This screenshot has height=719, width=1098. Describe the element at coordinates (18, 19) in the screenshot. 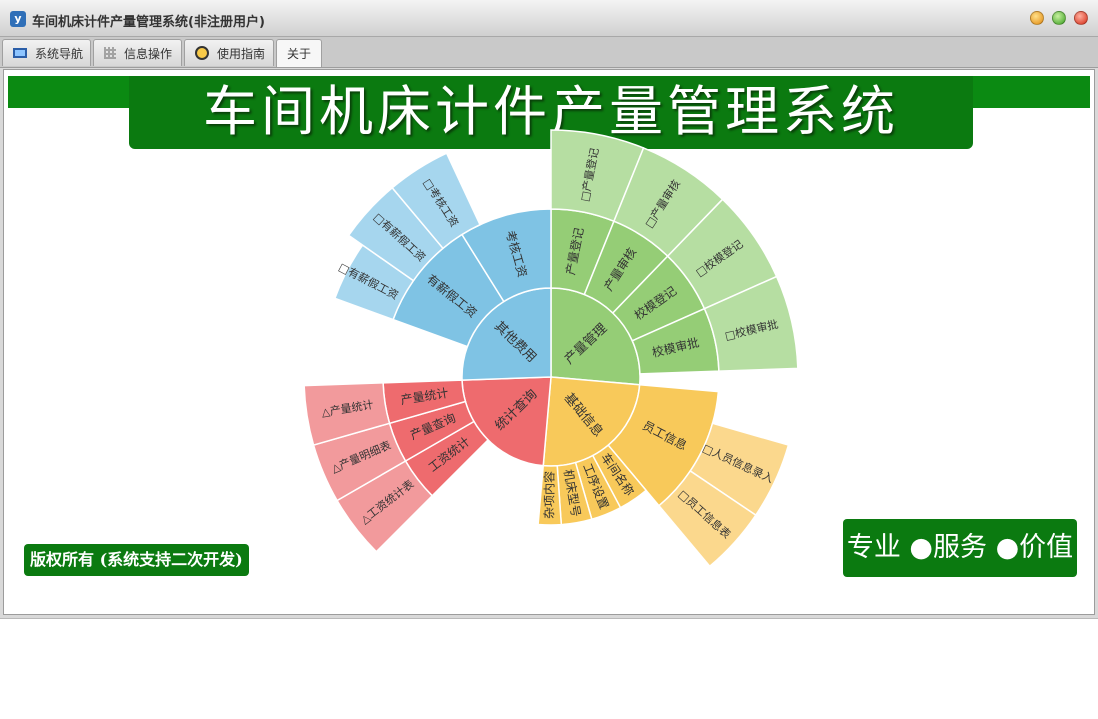

I see `app-logo-icon: y` at that location.